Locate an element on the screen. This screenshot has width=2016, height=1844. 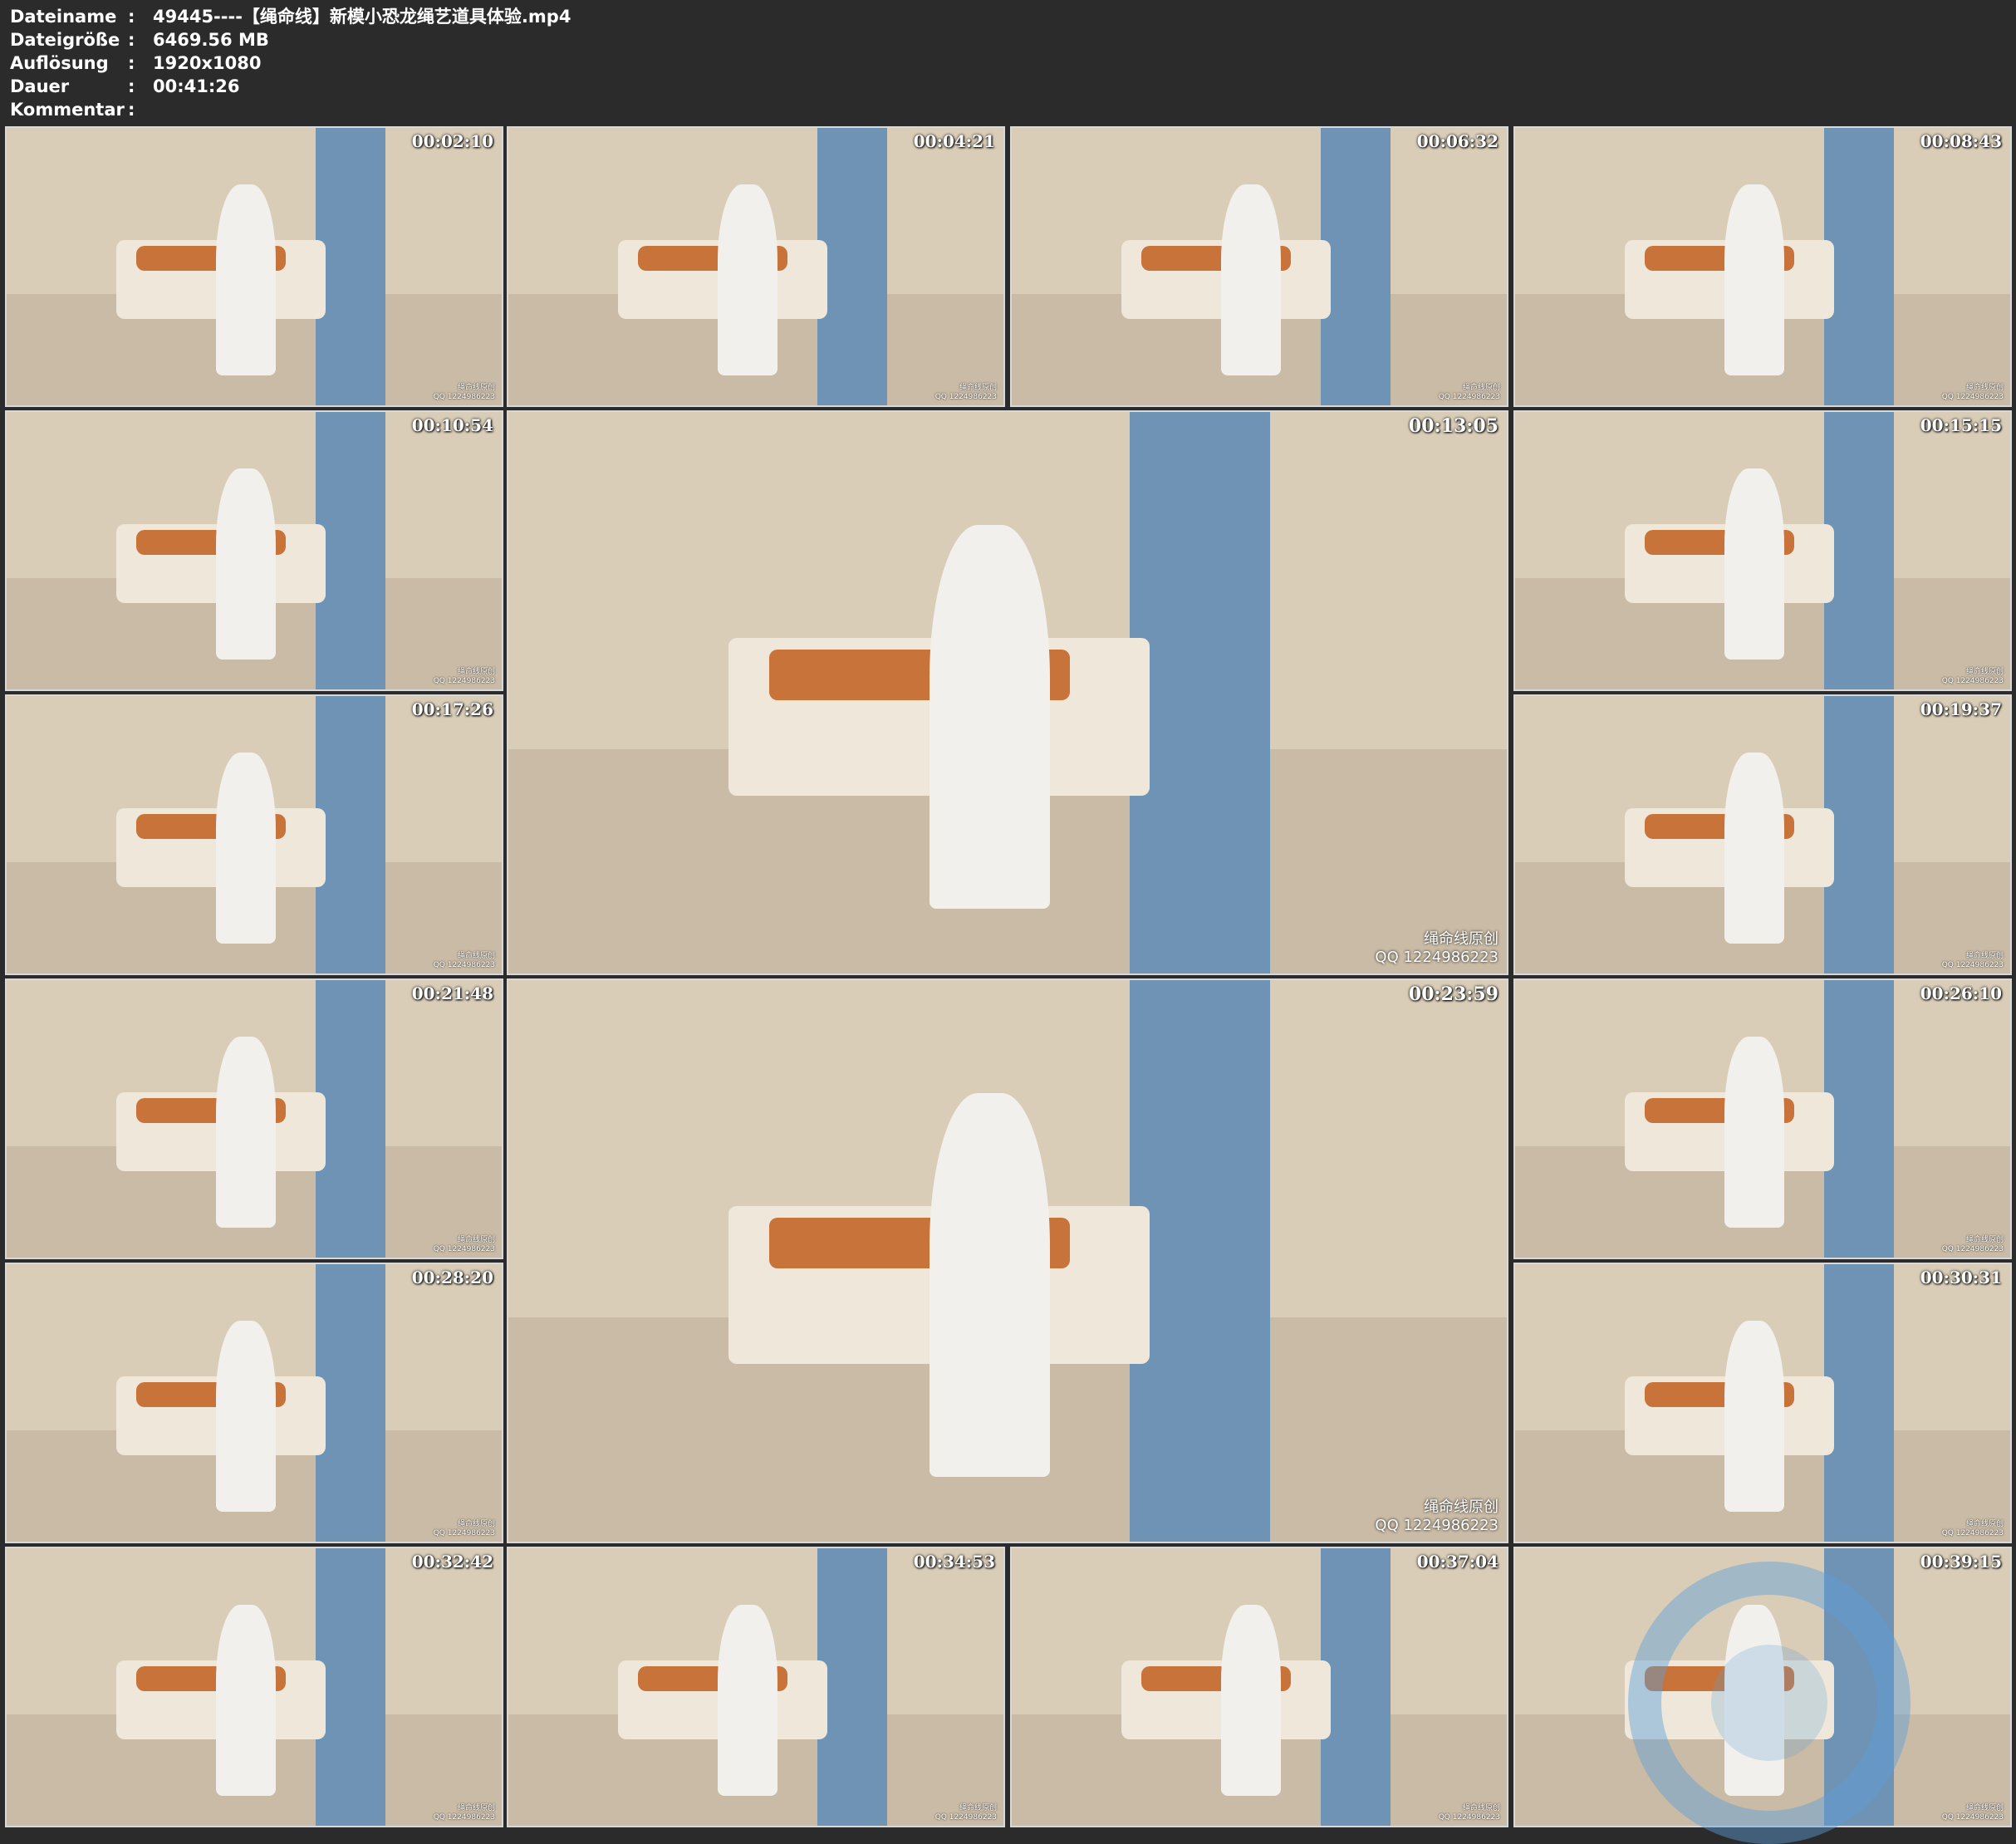
video-thumbnail: 00:34:53 绳命线原创 QQ 1224986223 is located at coordinates (756, 1687).